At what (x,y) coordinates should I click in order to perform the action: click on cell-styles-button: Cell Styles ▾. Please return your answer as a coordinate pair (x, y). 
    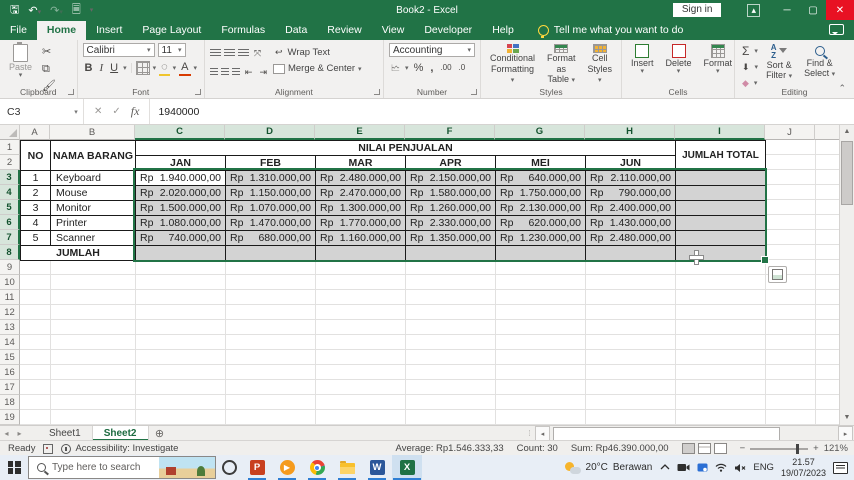
    Looking at the image, I should click on (600, 64).